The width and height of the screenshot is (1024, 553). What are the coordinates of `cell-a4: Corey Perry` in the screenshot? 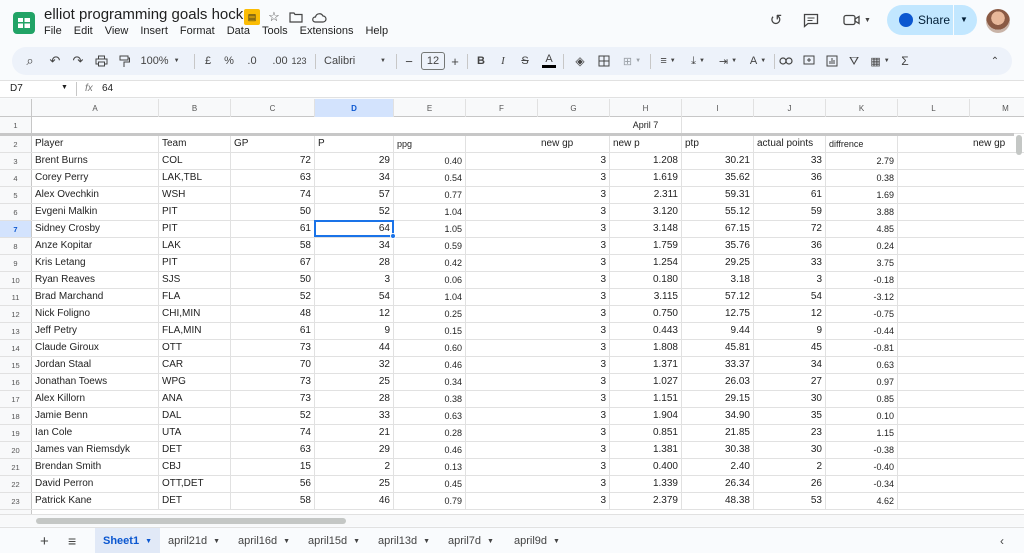 It's located at (95, 178).